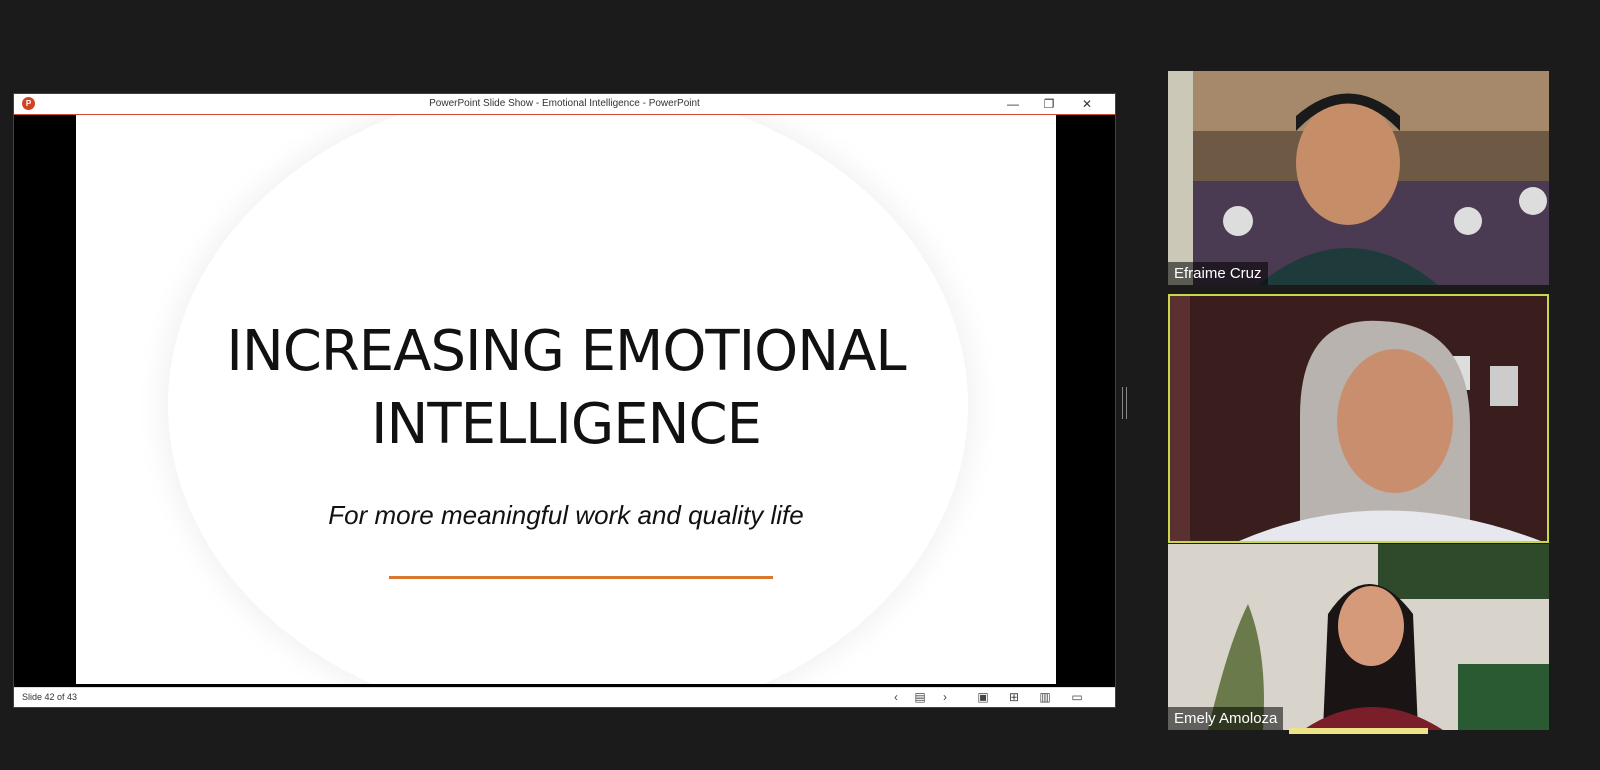 Image resolution: width=1600 pixels, height=770 pixels. I want to click on split-divider-handle, so click(1124, 403).